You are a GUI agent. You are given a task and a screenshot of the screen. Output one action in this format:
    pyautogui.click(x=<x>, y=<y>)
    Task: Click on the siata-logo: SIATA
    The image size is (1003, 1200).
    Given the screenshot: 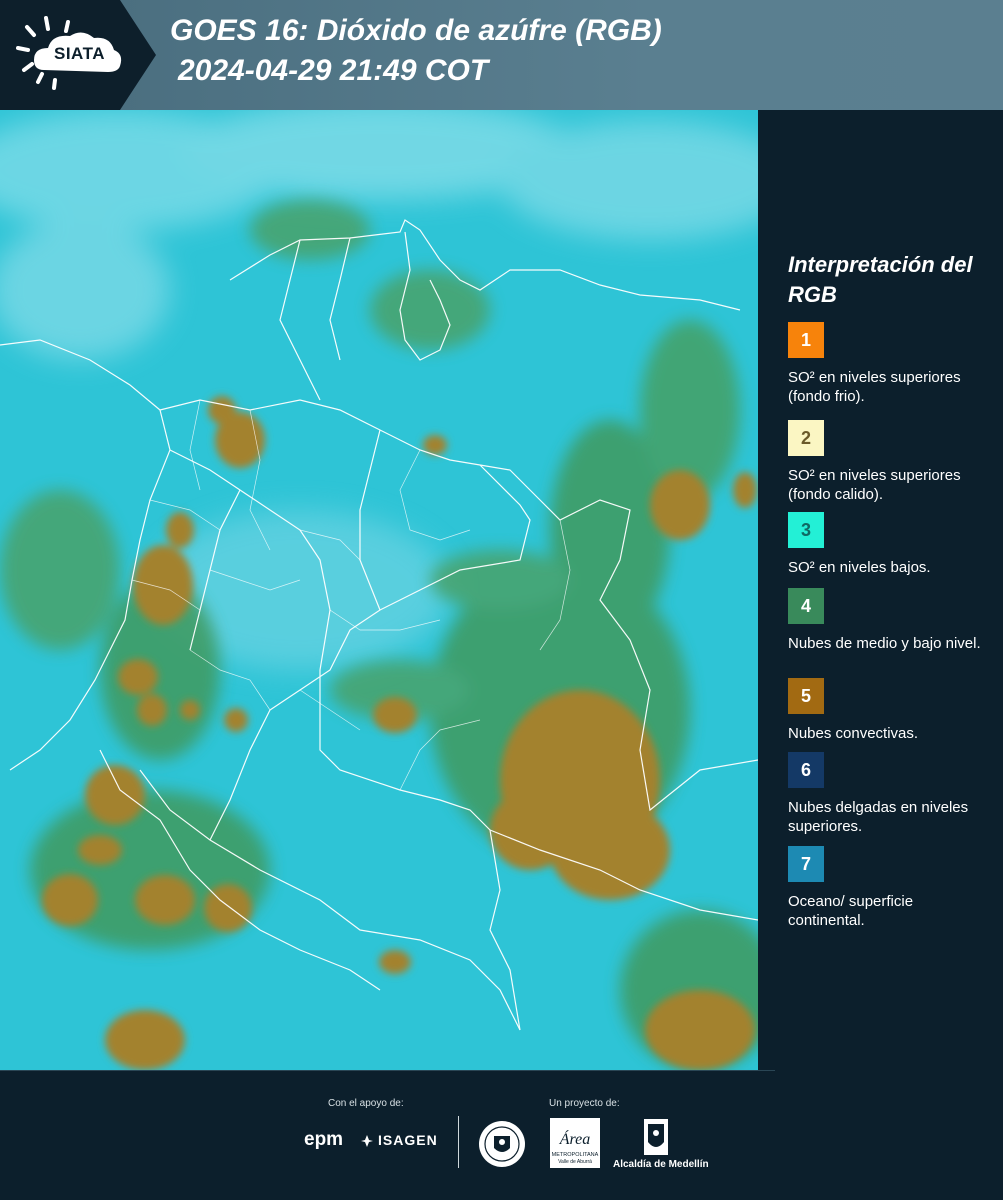 What is the action you would take?
    pyautogui.click(x=75, y=55)
    